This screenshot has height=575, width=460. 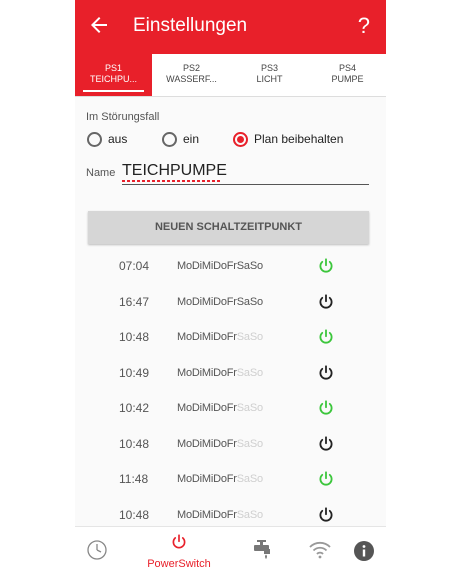 I want to click on app-bar: Einstellungen ?, so click(x=230, y=27).